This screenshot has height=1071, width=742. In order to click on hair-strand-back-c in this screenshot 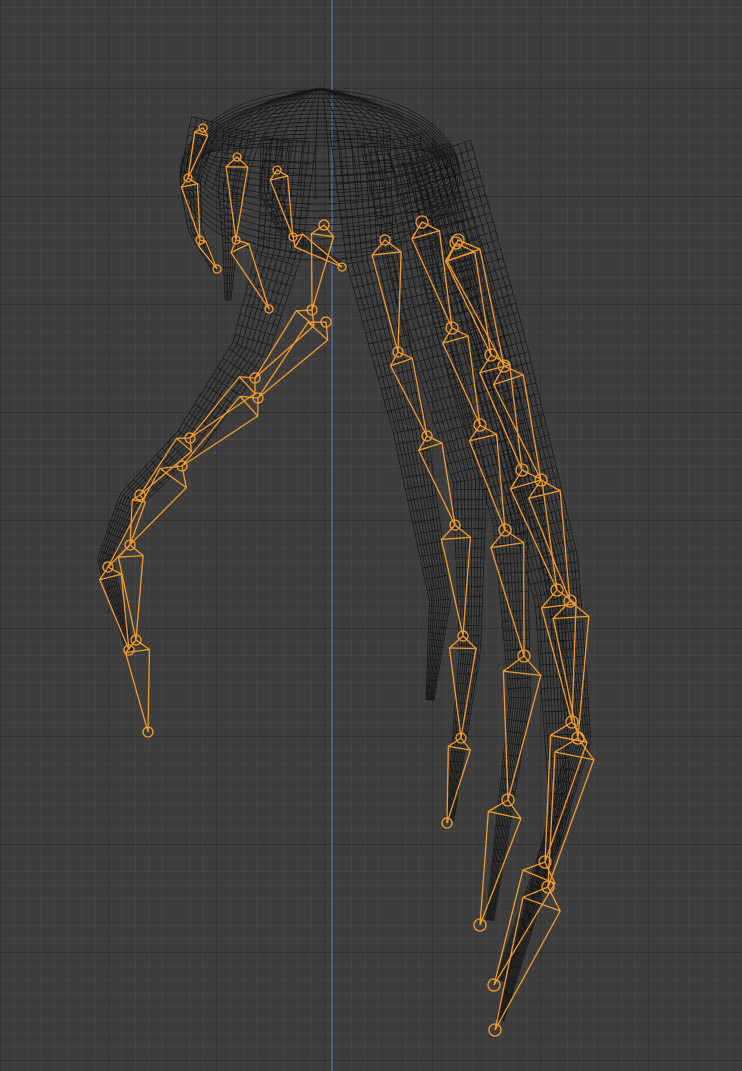, I will do `click(460, 532)`.